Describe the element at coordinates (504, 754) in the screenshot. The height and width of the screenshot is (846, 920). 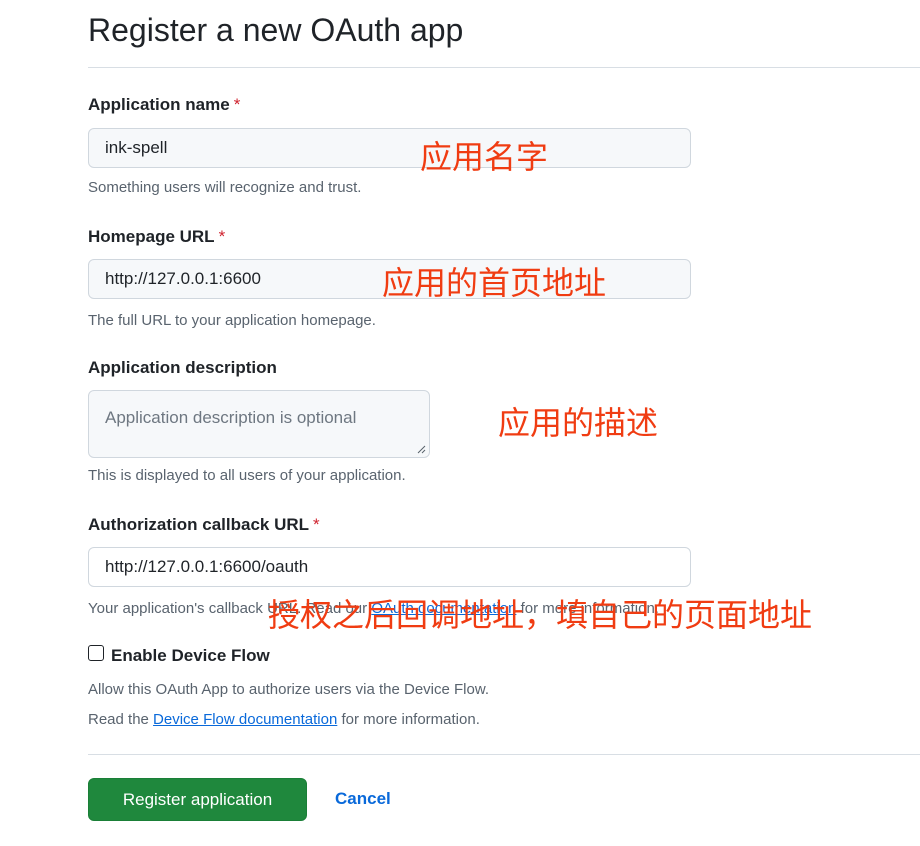
I see `bottom-divider` at that location.